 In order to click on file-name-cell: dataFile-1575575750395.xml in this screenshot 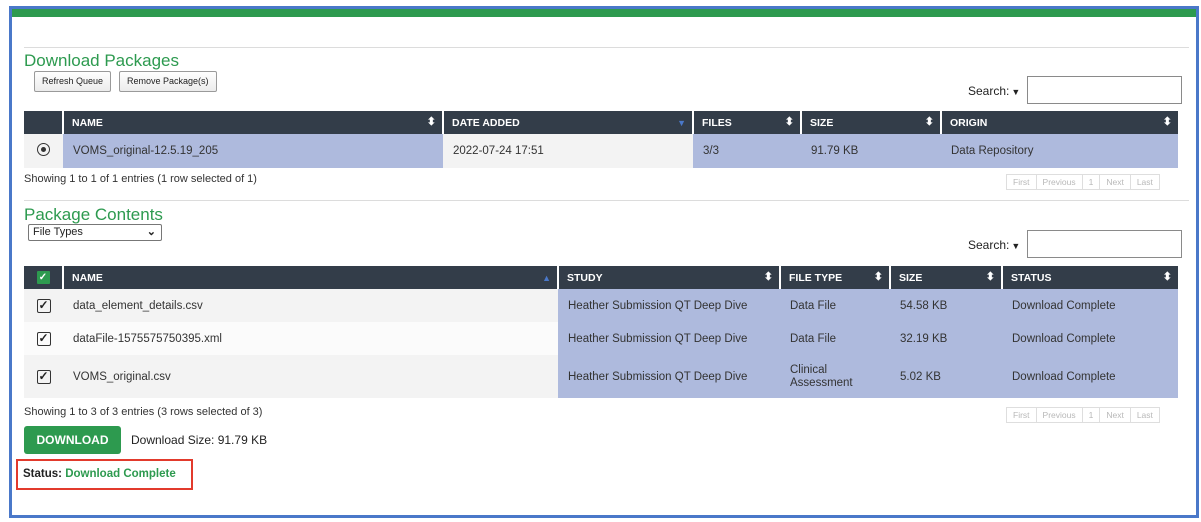, I will do `click(310, 338)`.